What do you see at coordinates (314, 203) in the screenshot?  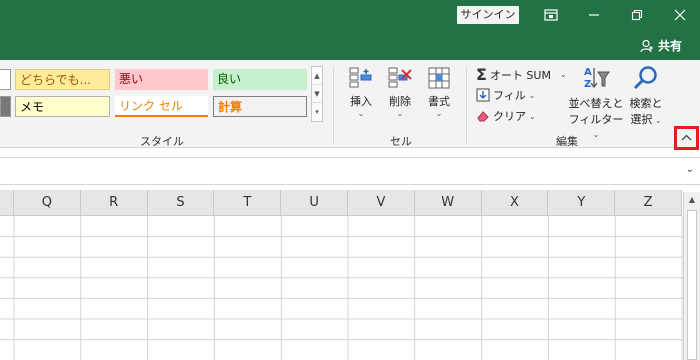 I see `column-header-u: U` at bounding box center [314, 203].